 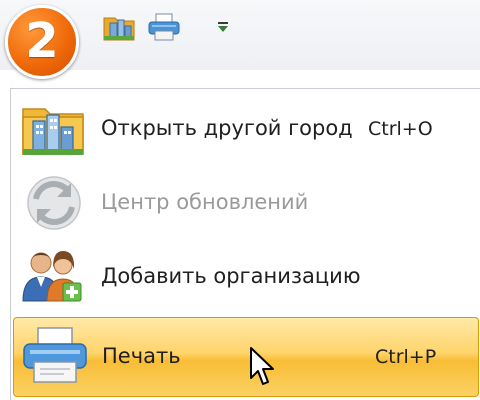 What do you see at coordinates (119, 27) in the screenshot?
I see `city-folder-icon` at bounding box center [119, 27].